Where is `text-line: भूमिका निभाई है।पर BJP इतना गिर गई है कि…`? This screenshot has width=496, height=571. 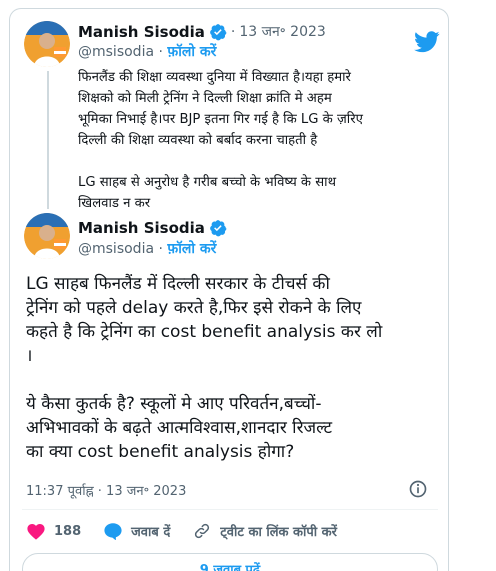
text-line: भूमिका निभाई है।पर BJP इतना गिर गई है कि… is located at coordinates (220, 119).